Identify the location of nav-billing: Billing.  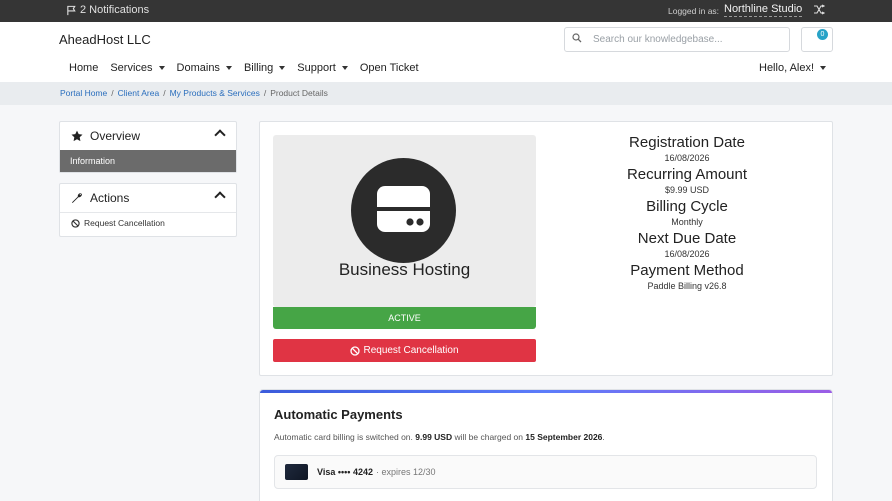
(264, 68).